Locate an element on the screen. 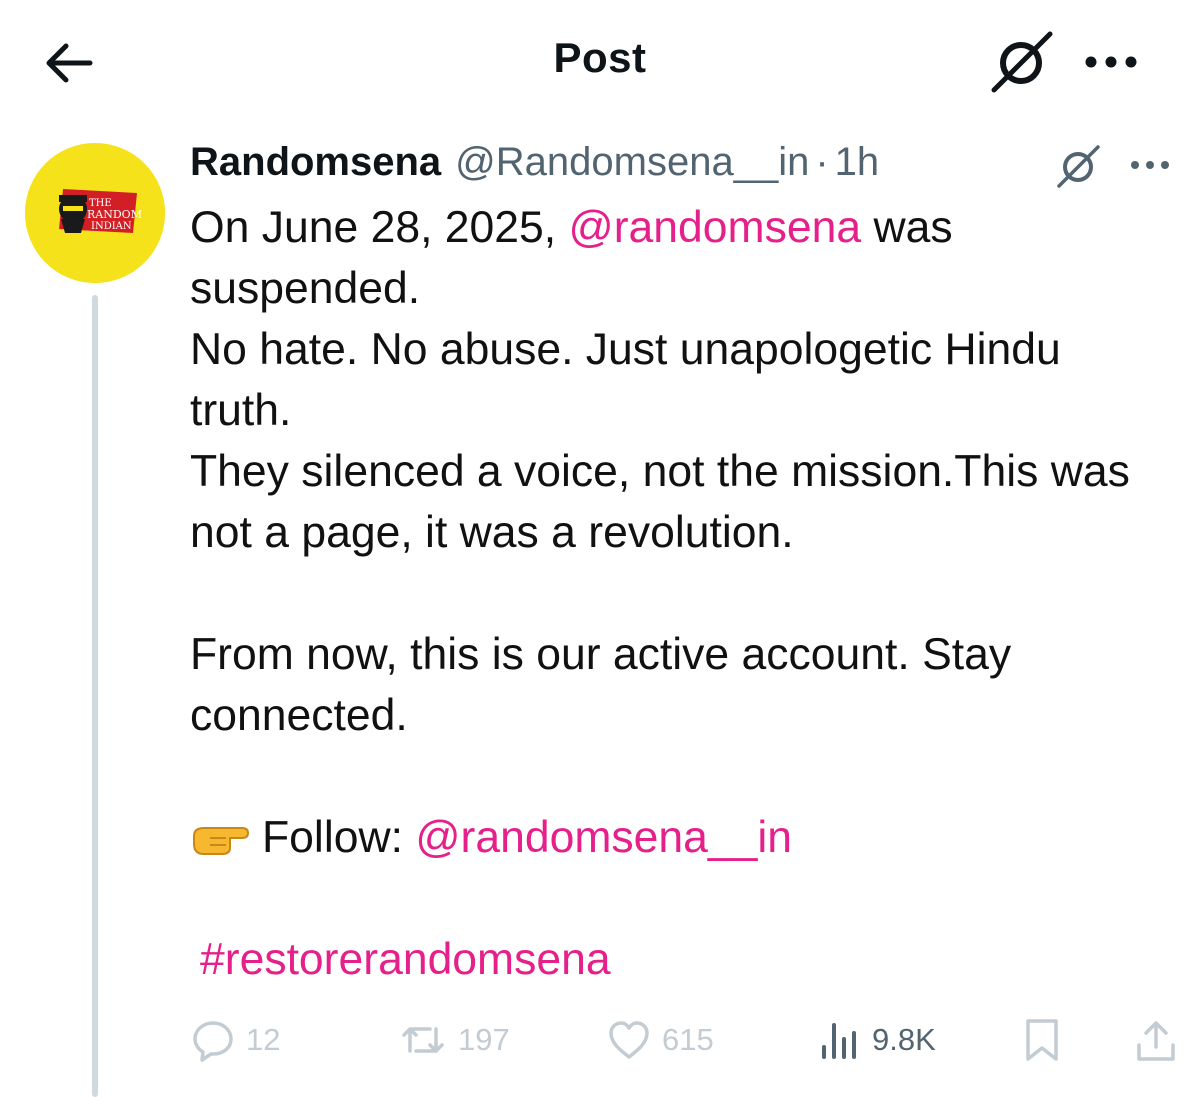 The width and height of the screenshot is (1200, 1097). pointing-right-hand-icon is located at coordinates (221, 841).